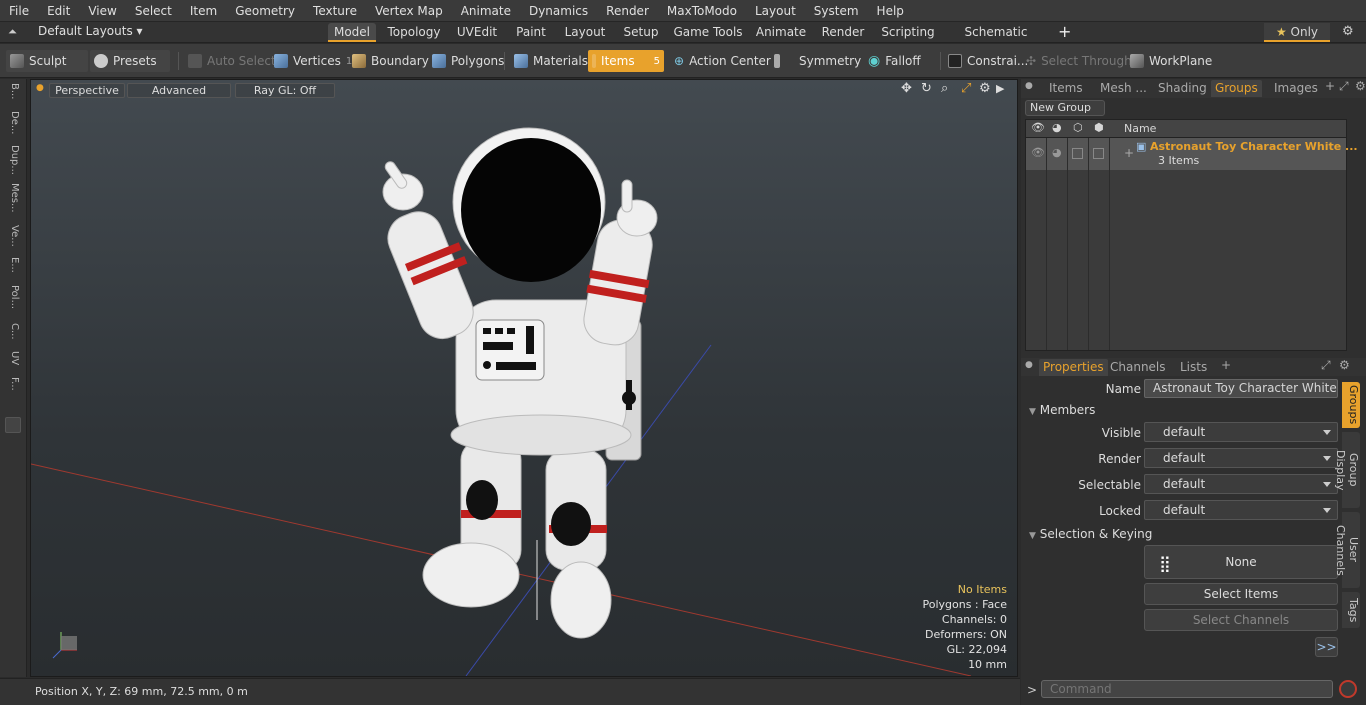 This screenshot has width=1366, height=705. I want to click on tab-topology: Topology, so click(414, 32).